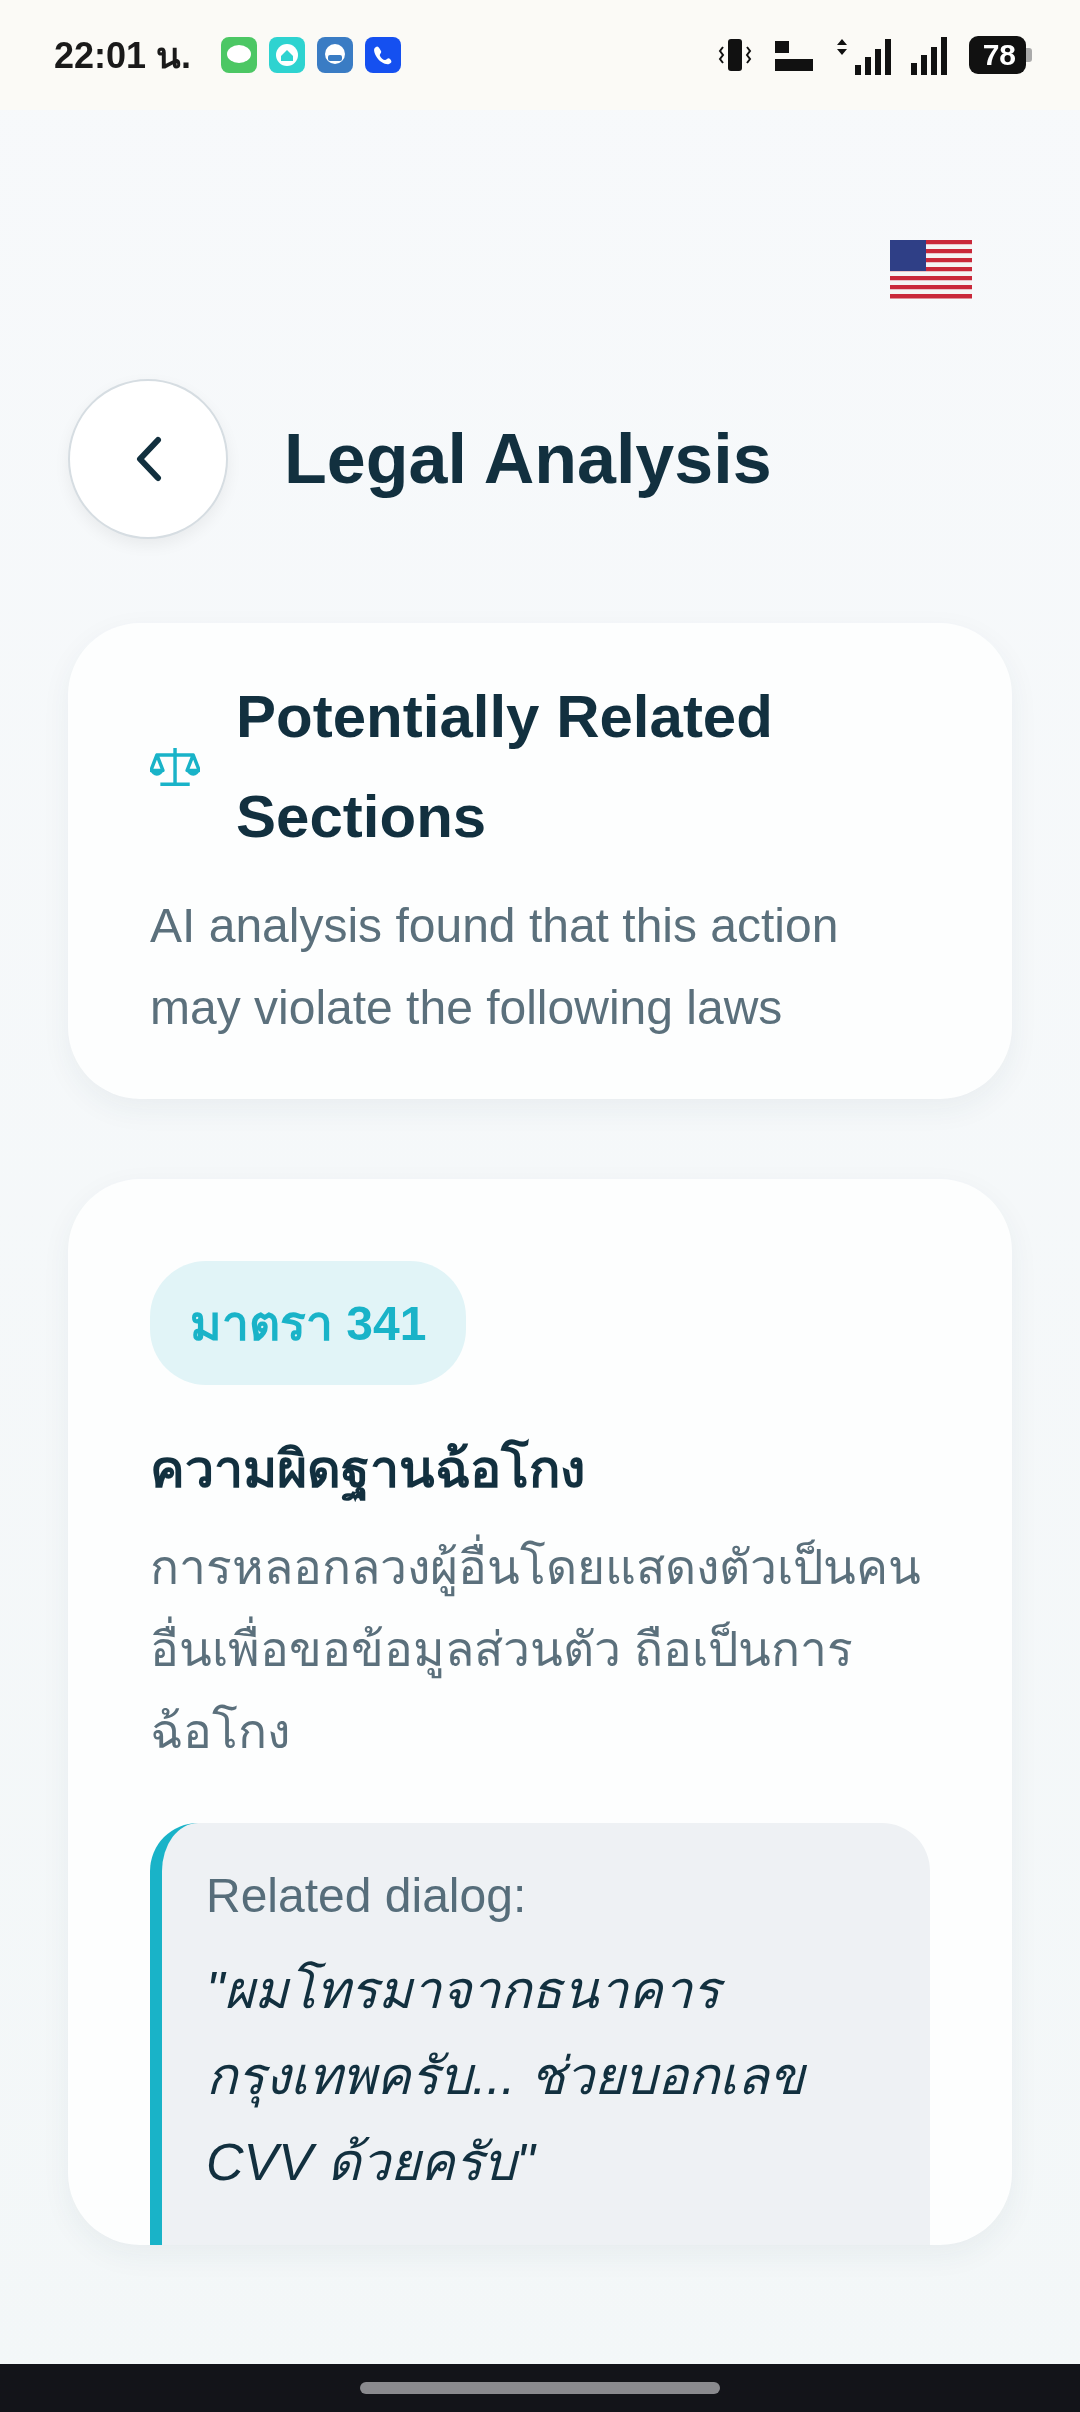 The image size is (1080, 2412). Describe the element at coordinates (928, 55) in the screenshot. I see `signal-icon` at that location.